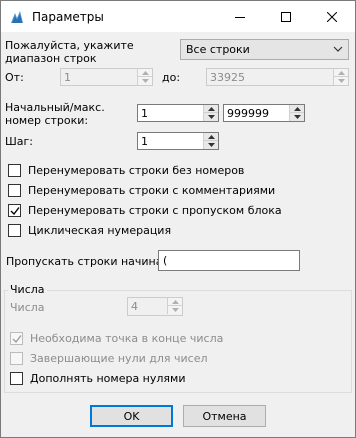  Describe the element at coordinates (108, 378) in the screenshot. I see `checkbox-label: Дополнять номера нулями` at that location.